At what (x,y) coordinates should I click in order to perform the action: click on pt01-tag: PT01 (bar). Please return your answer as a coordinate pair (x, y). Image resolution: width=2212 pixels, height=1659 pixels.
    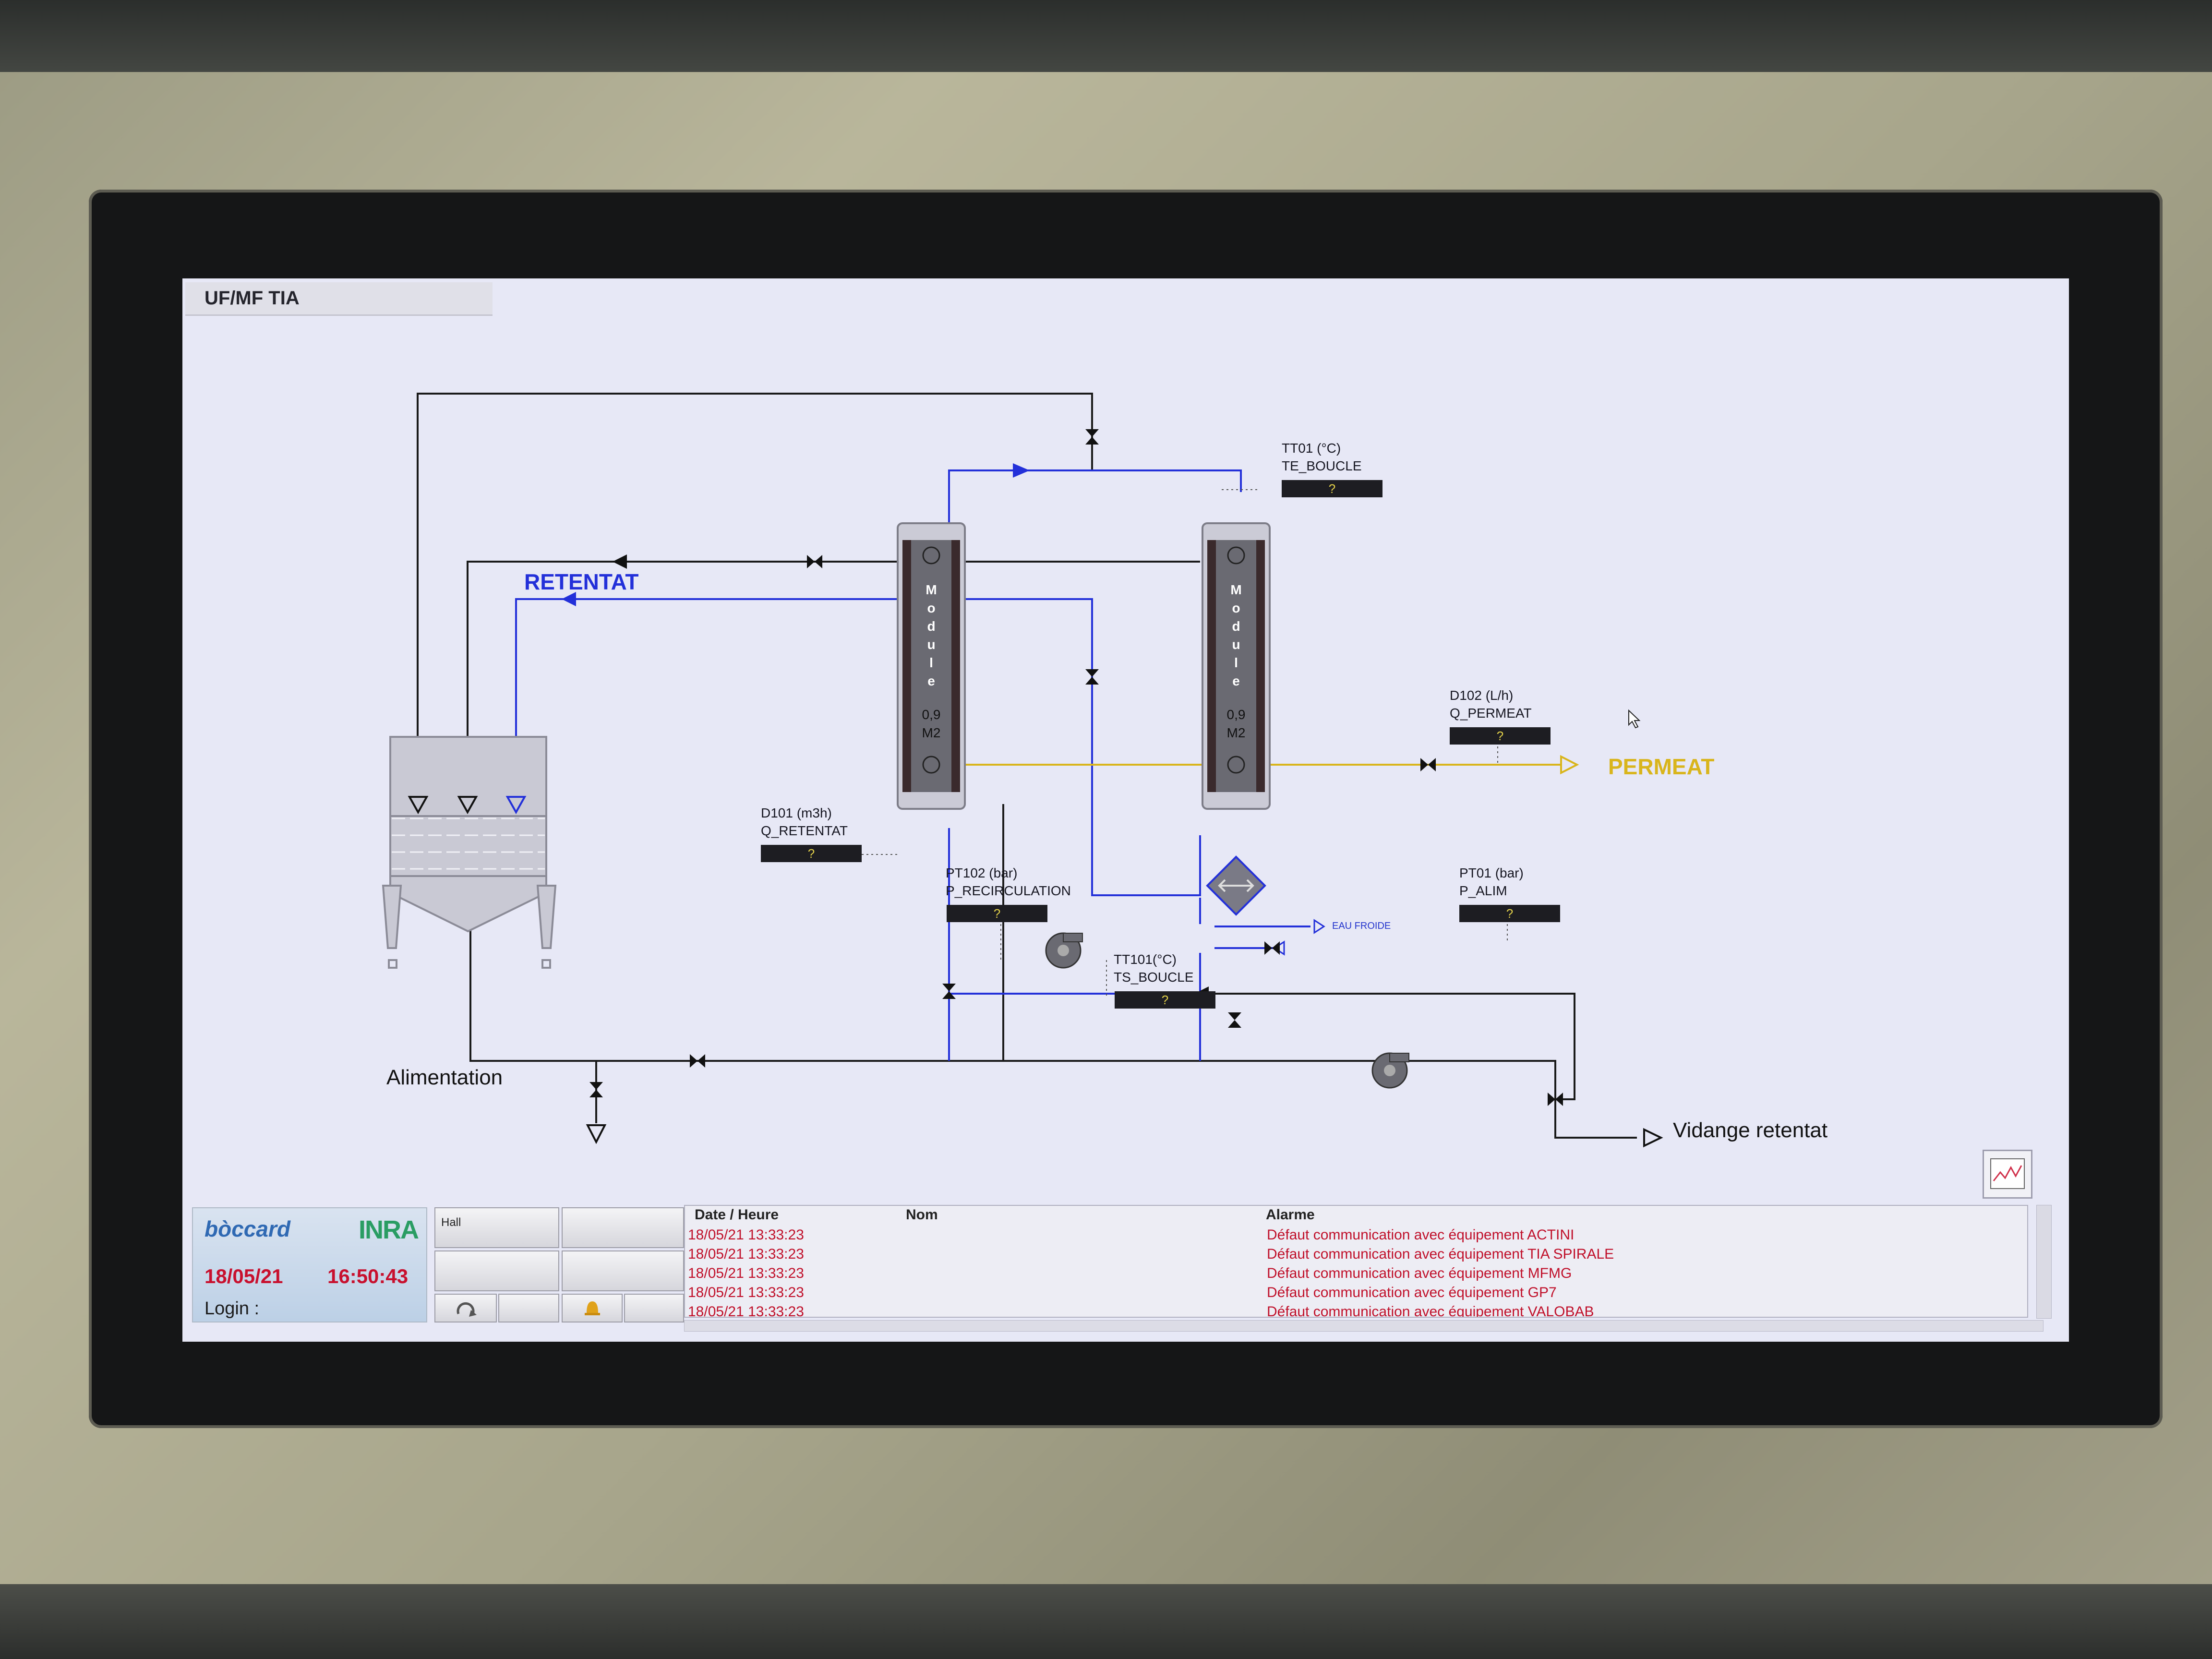
    Looking at the image, I should click on (1492, 873).